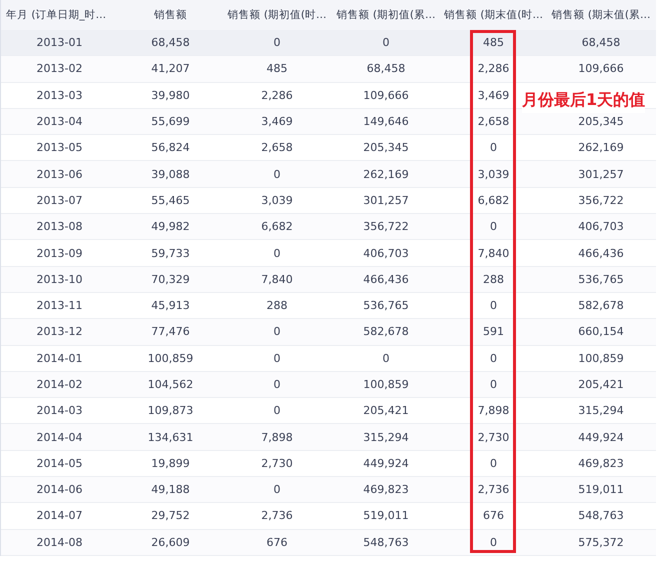 Image resolution: width=661 pixels, height=561 pixels. What do you see at coordinates (386, 227) in the screenshot?
I see `table-cell: 356,722` at bounding box center [386, 227].